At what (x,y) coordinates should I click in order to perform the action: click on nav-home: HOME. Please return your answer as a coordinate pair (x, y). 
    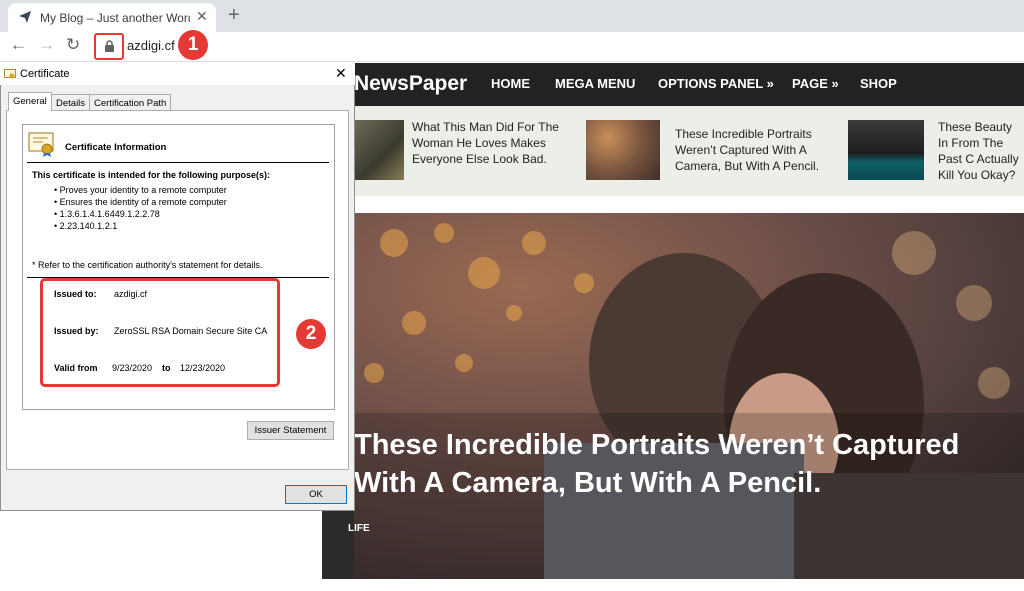
    Looking at the image, I should click on (510, 83).